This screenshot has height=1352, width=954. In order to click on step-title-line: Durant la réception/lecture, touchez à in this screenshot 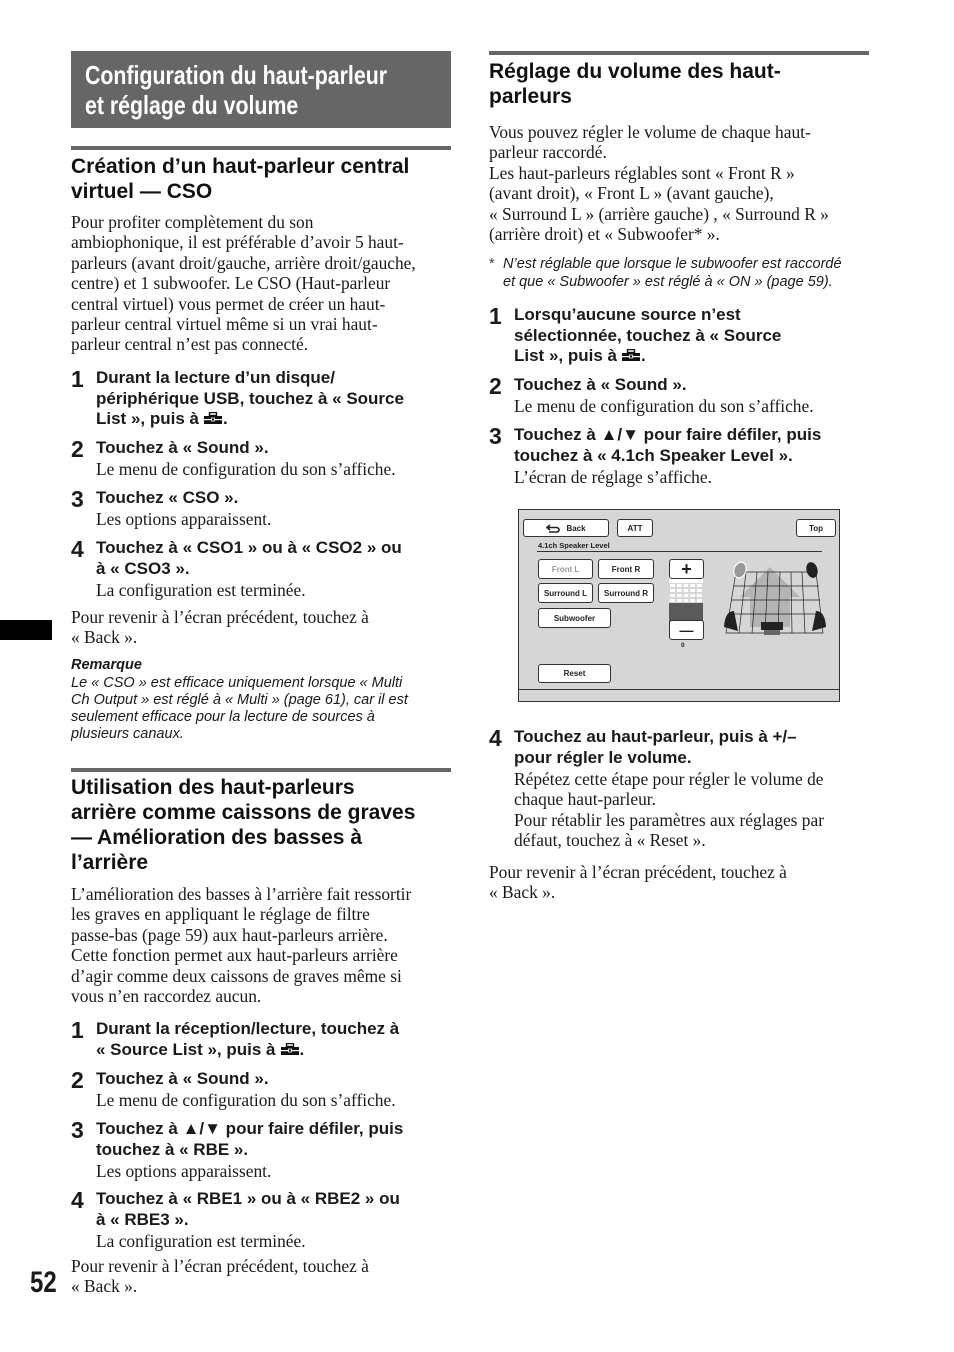, I will do `click(248, 1028)`.